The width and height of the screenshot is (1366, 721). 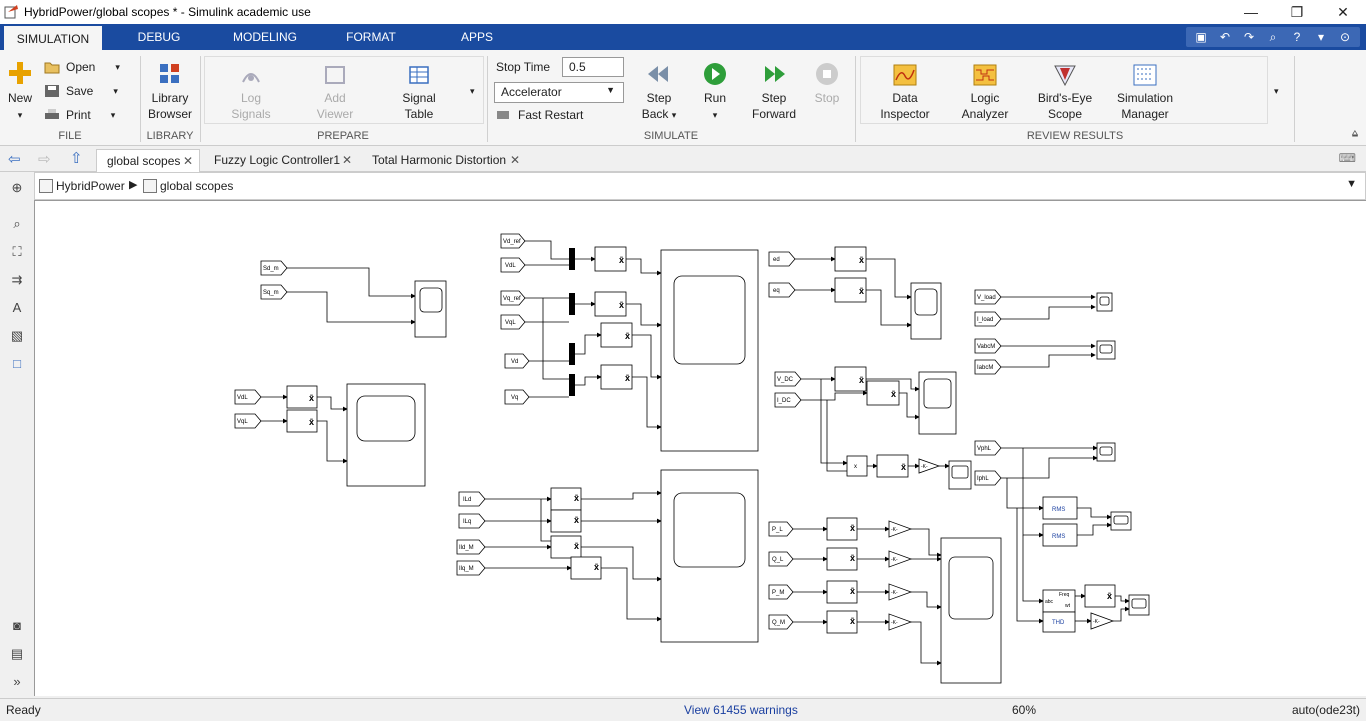 I want to click on save-label: Save, so click(x=80, y=91).